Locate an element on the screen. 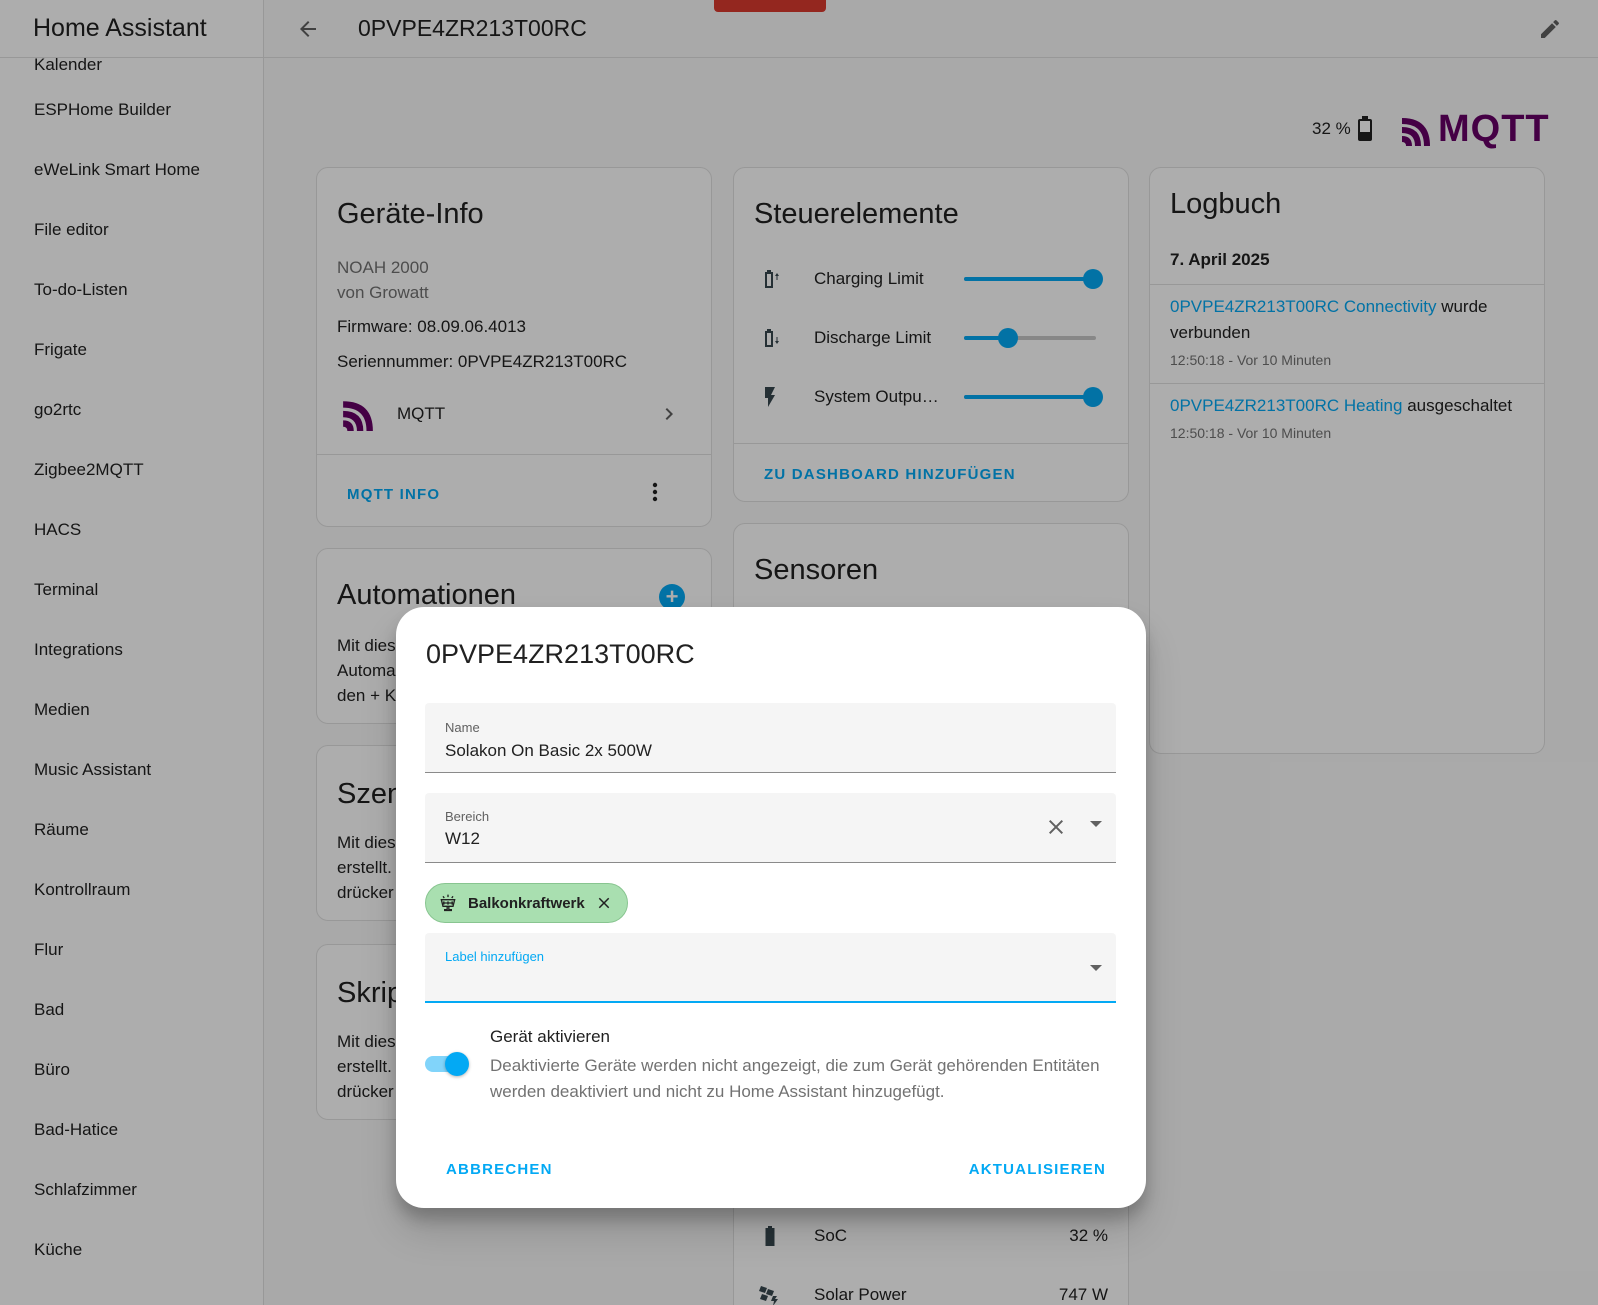 The height and width of the screenshot is (1305, 1598). toggle-thumb is located at coordinates (457, 1064).